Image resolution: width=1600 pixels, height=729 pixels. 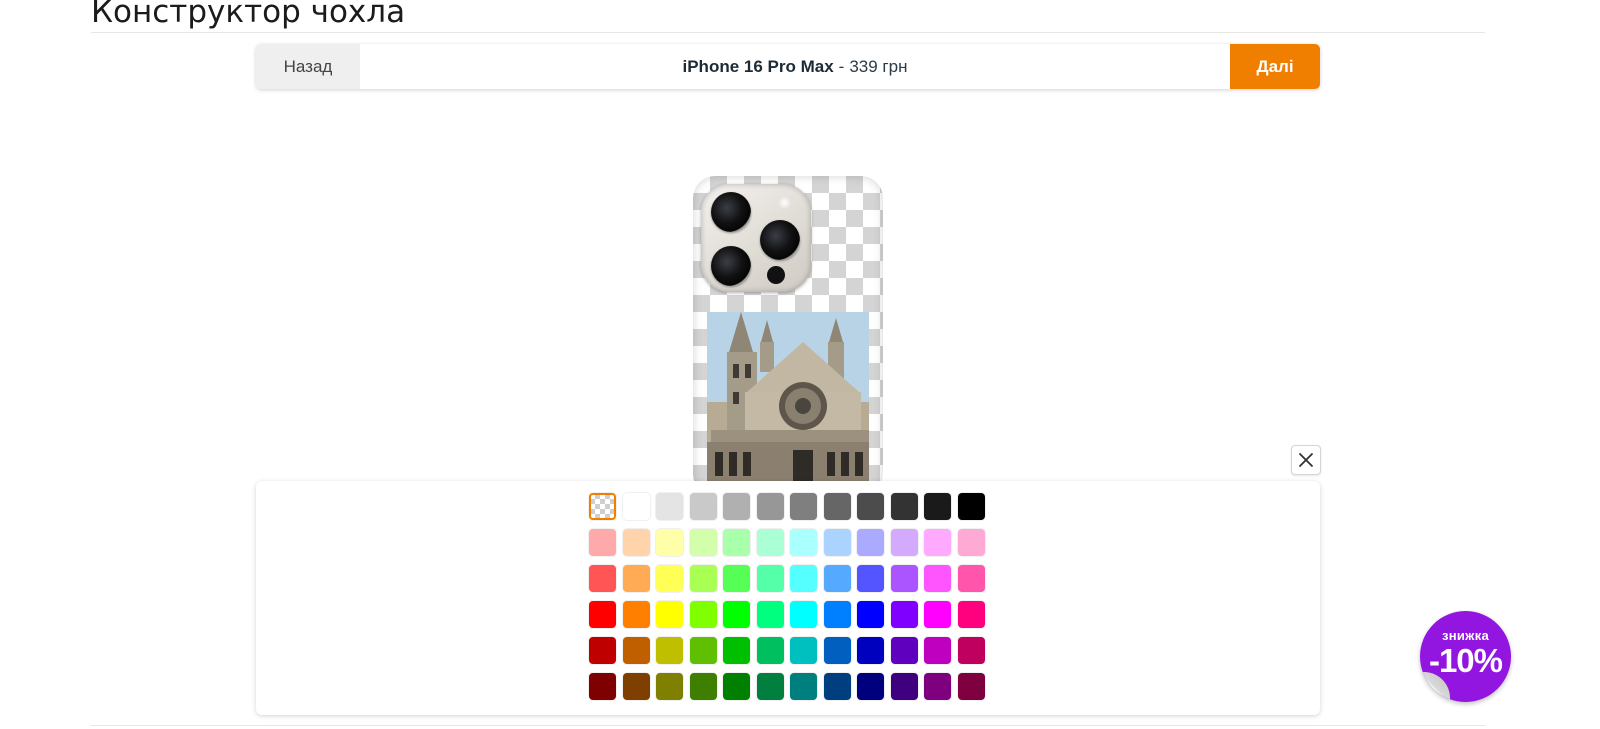 What do you see at coordinates (788, 725) in the screenshot?
I see `bottom-divider` at bounding box center [788, 725].